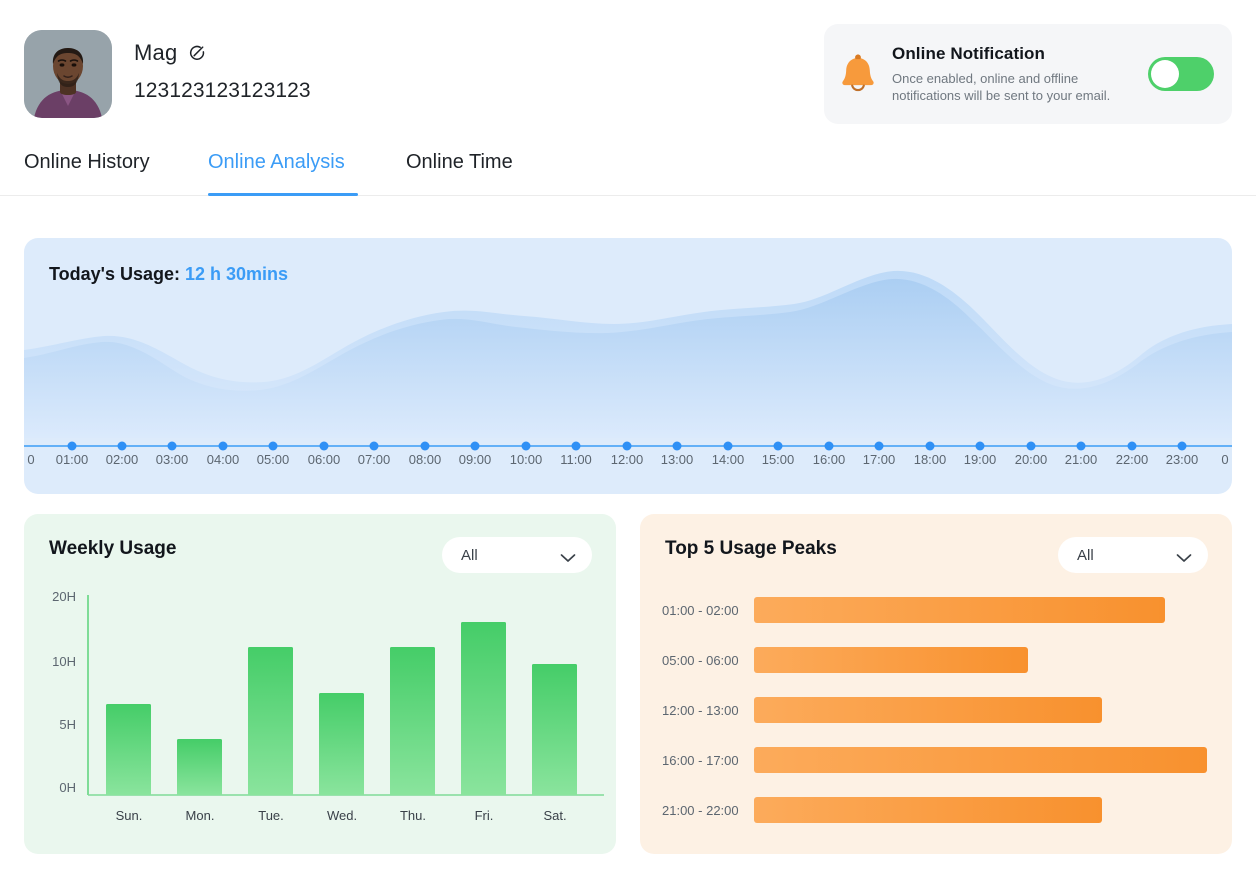 The image size is (1256, 888). I want to click on name-row: Mag, so click(222, 53).